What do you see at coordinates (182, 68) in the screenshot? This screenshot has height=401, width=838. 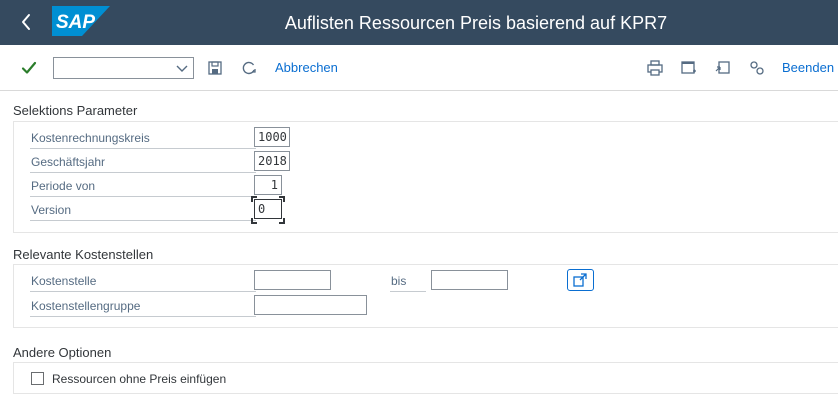 I see `chevron-down-icon` at bounding box center [182, 68].